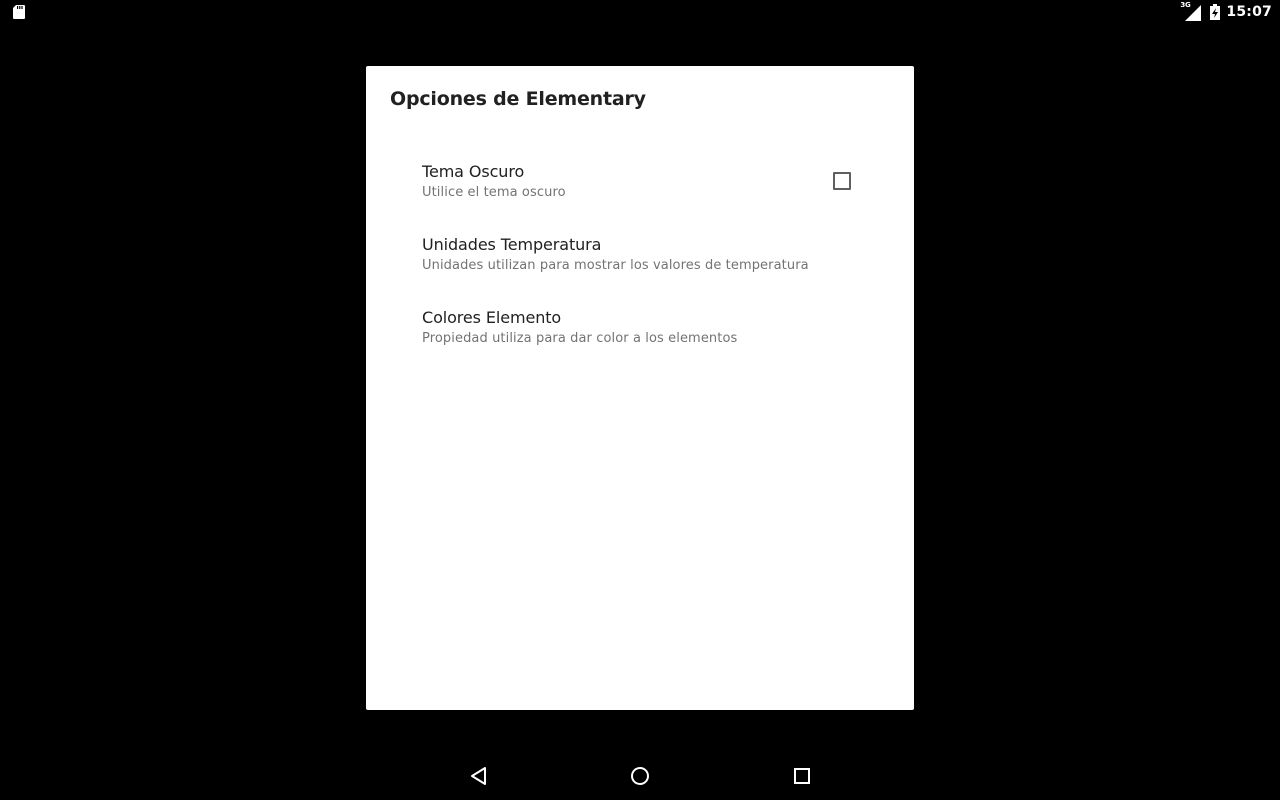  Describe the element at coordinates (494, 192) in the screenshot. I see `pref-summary: Utilice el tema oscuro` at that location.